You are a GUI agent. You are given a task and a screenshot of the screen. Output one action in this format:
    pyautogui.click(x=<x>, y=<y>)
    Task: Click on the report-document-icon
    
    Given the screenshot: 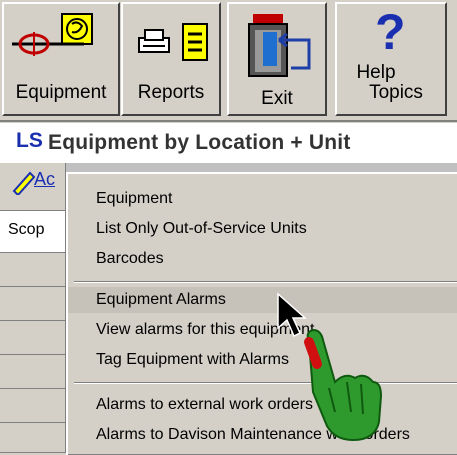 What is the action you would take?
    pyautogui.click(x=195, y=42)
    